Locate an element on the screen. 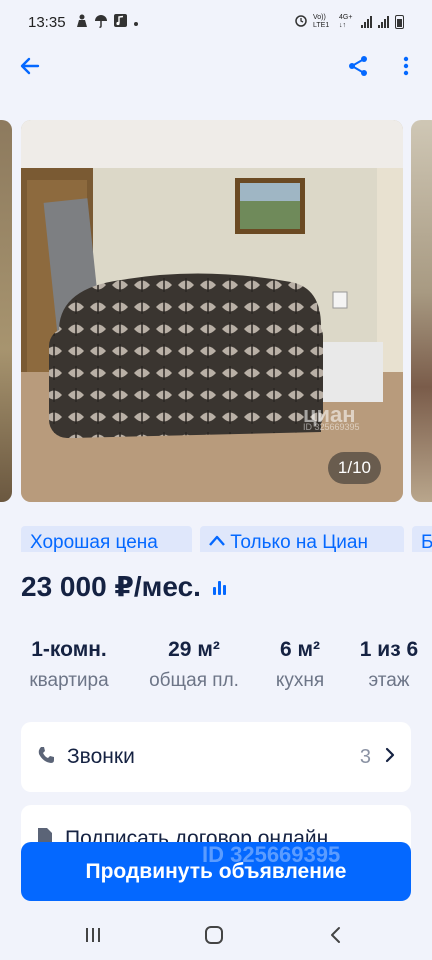 This screenshot has height=960, width=432. price-value: 23 000 ₽/мес. is located at coordinates (111, 586).